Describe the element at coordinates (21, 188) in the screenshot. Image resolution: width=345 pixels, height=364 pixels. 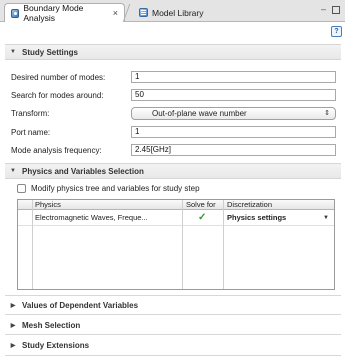
I see `modify-physics-checkbox` at that location.